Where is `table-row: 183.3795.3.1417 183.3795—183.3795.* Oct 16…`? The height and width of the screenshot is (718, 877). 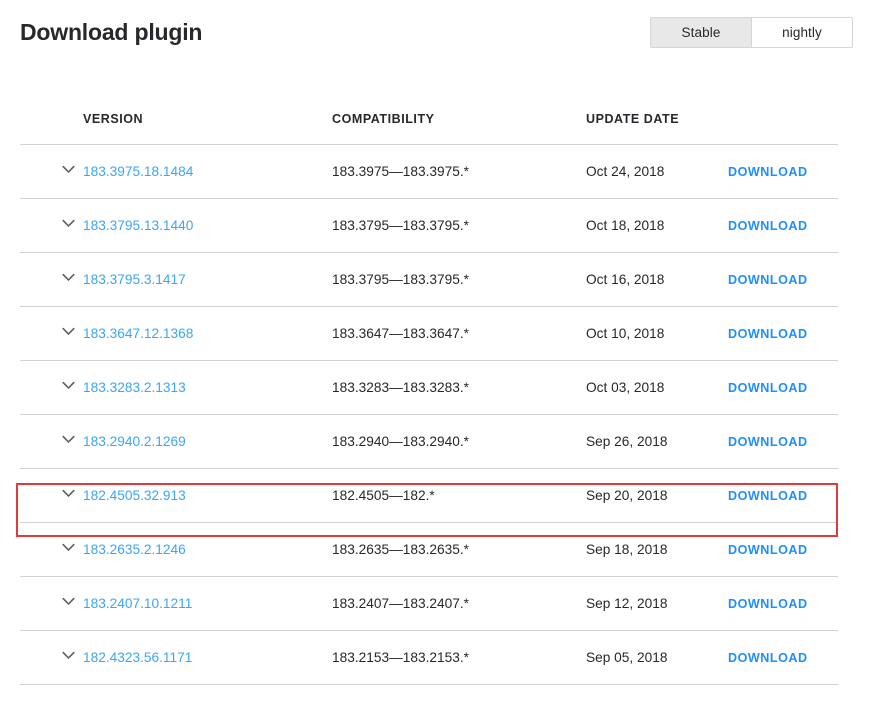 table-row: 183.3795.3.1417 183.3795—183.3795.* Oct 16… is located at coordinates (429, 279).